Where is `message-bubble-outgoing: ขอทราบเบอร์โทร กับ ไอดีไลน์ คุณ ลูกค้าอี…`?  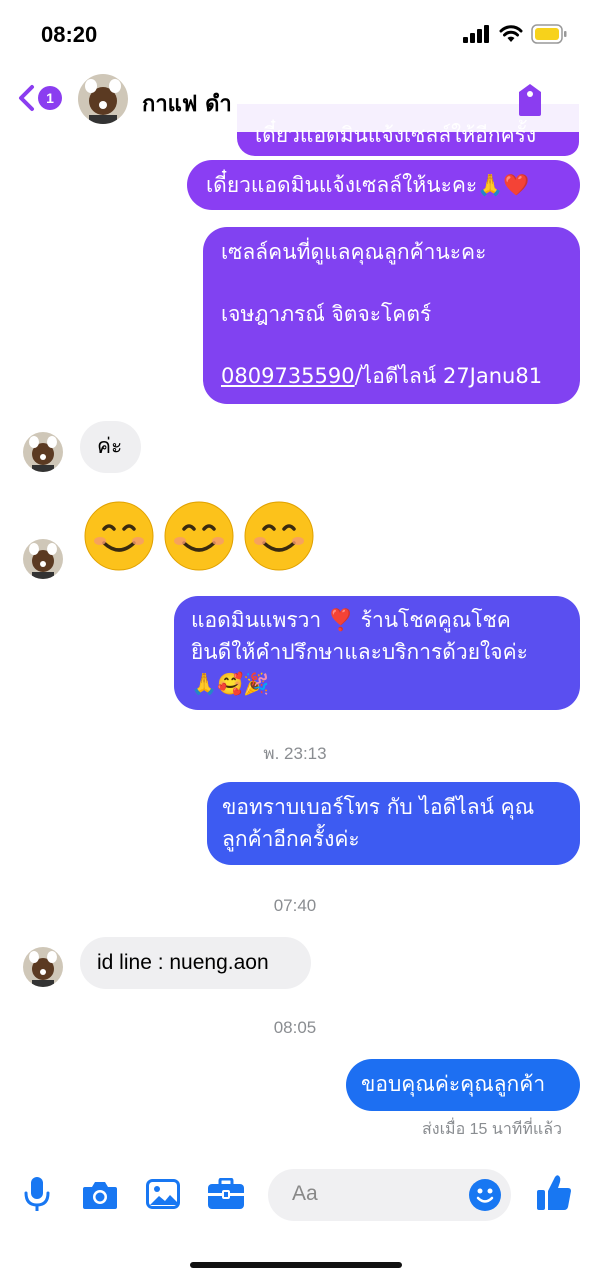 message-bubble-outgoing: ขอทราบเบอร์โทร กับ ไอดีไลน์ คุณ ลูกค้าอี… is located at coordinates (393, 823).